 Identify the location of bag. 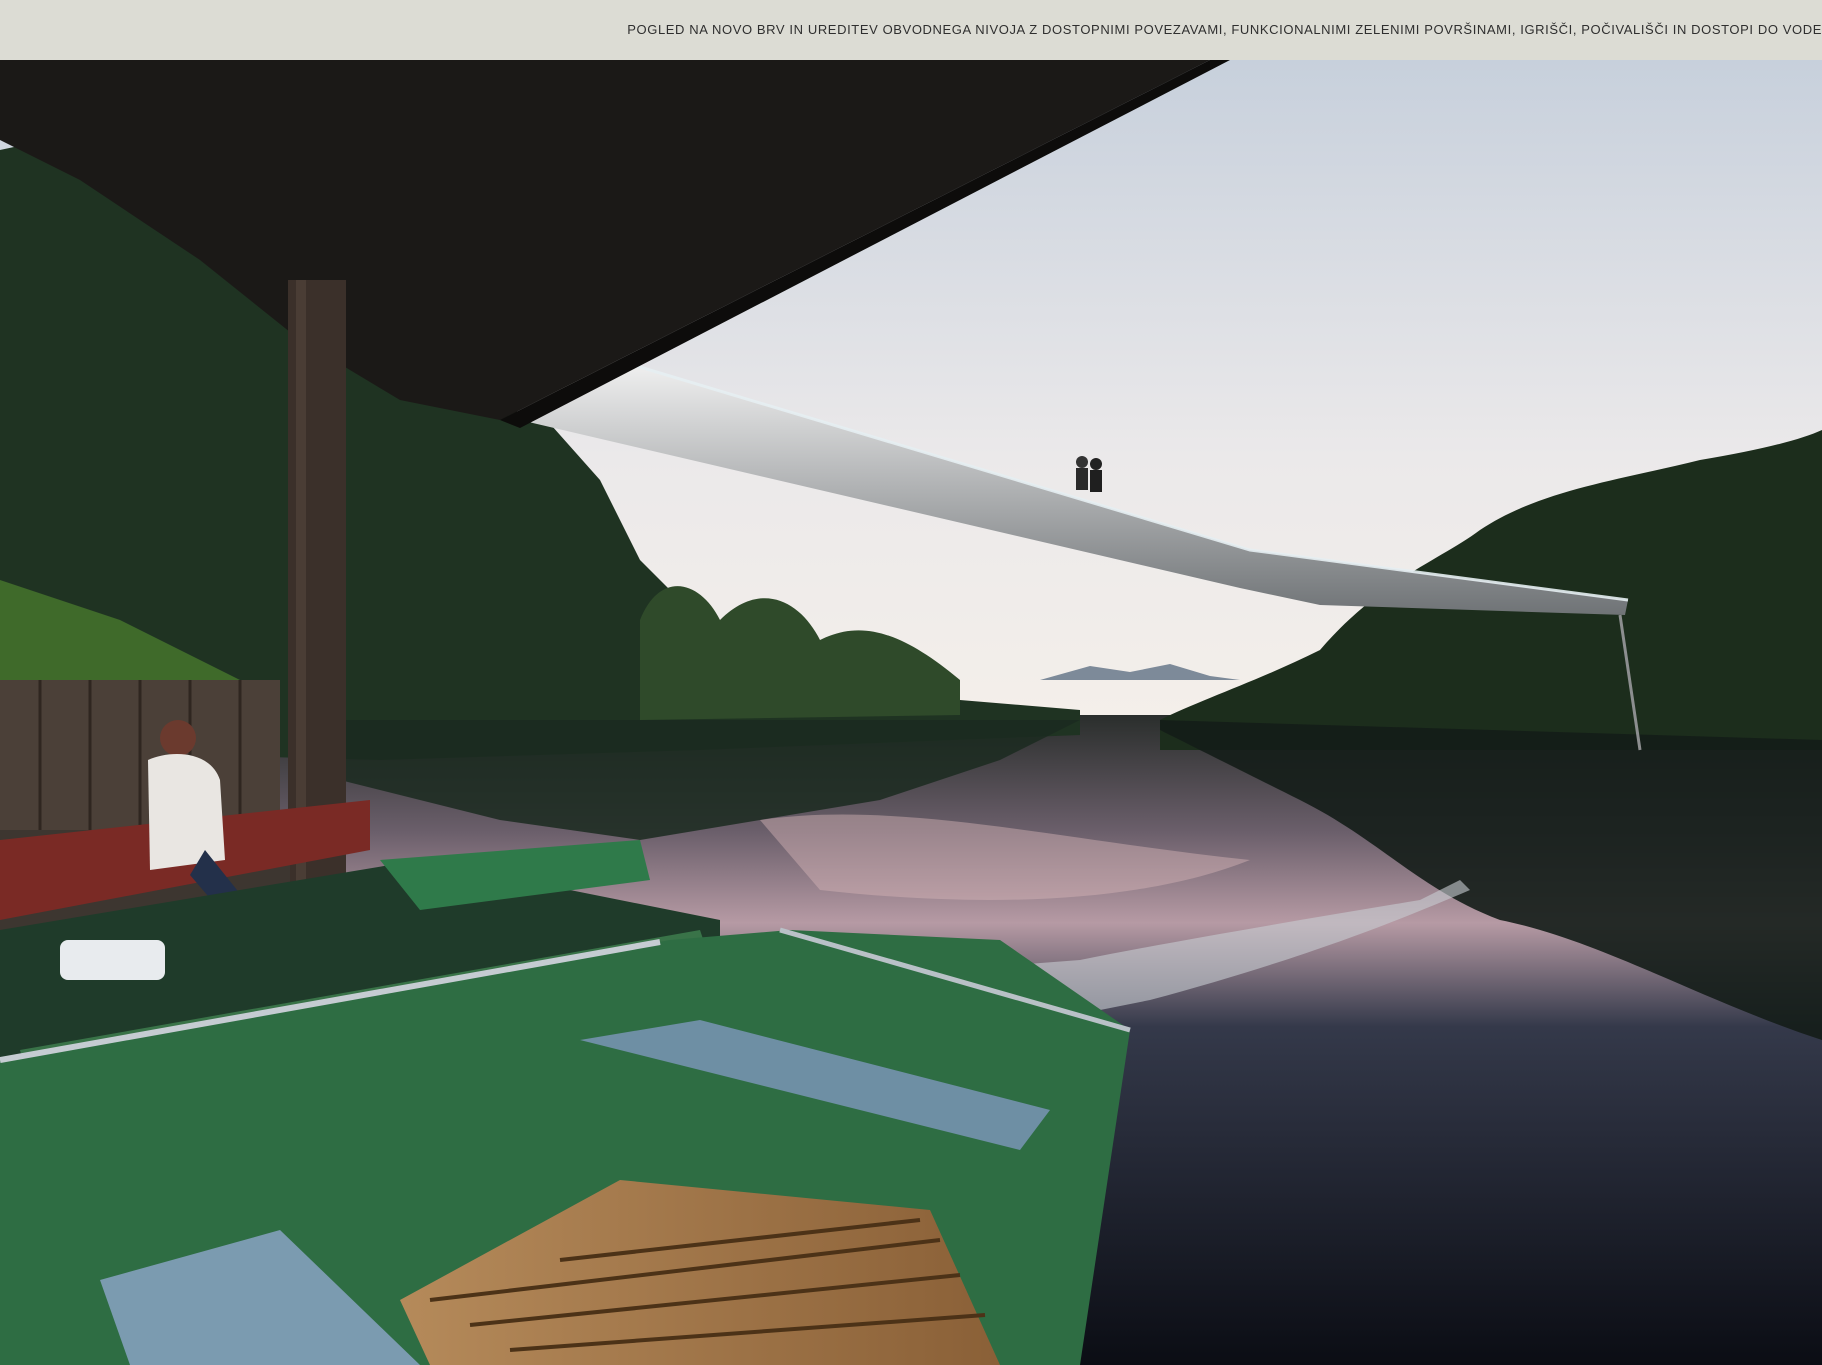
(112, 960).